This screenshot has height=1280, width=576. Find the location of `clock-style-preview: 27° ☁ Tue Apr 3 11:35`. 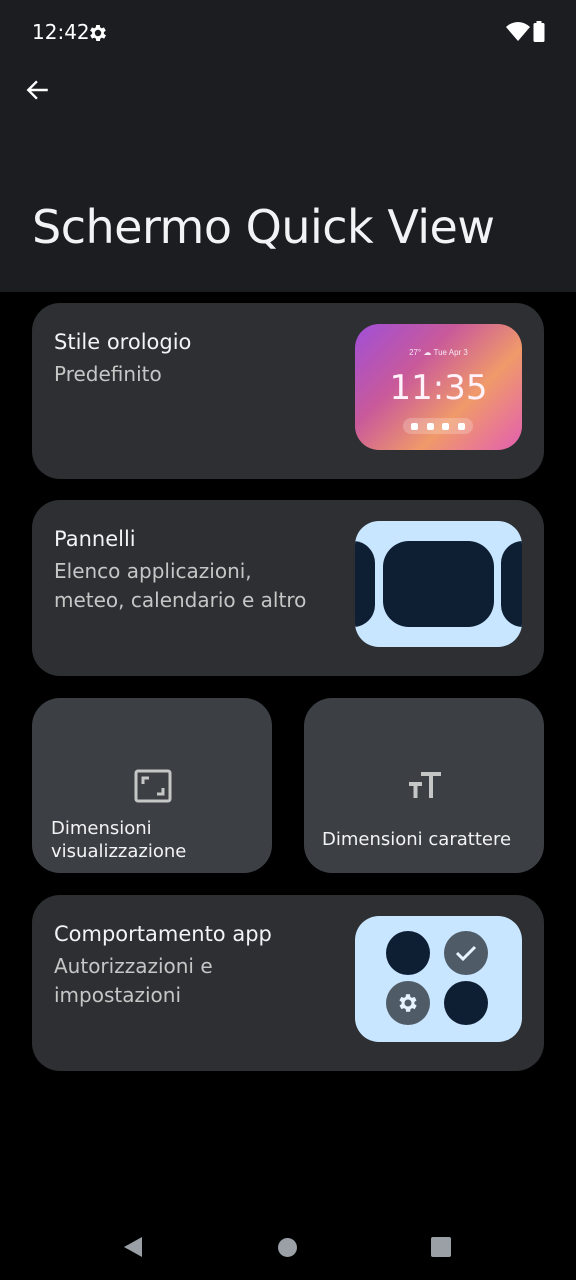

clock-style-preview: 27° ☁ Tue Apr 3 11:35 is located at coordinates (438, 387).